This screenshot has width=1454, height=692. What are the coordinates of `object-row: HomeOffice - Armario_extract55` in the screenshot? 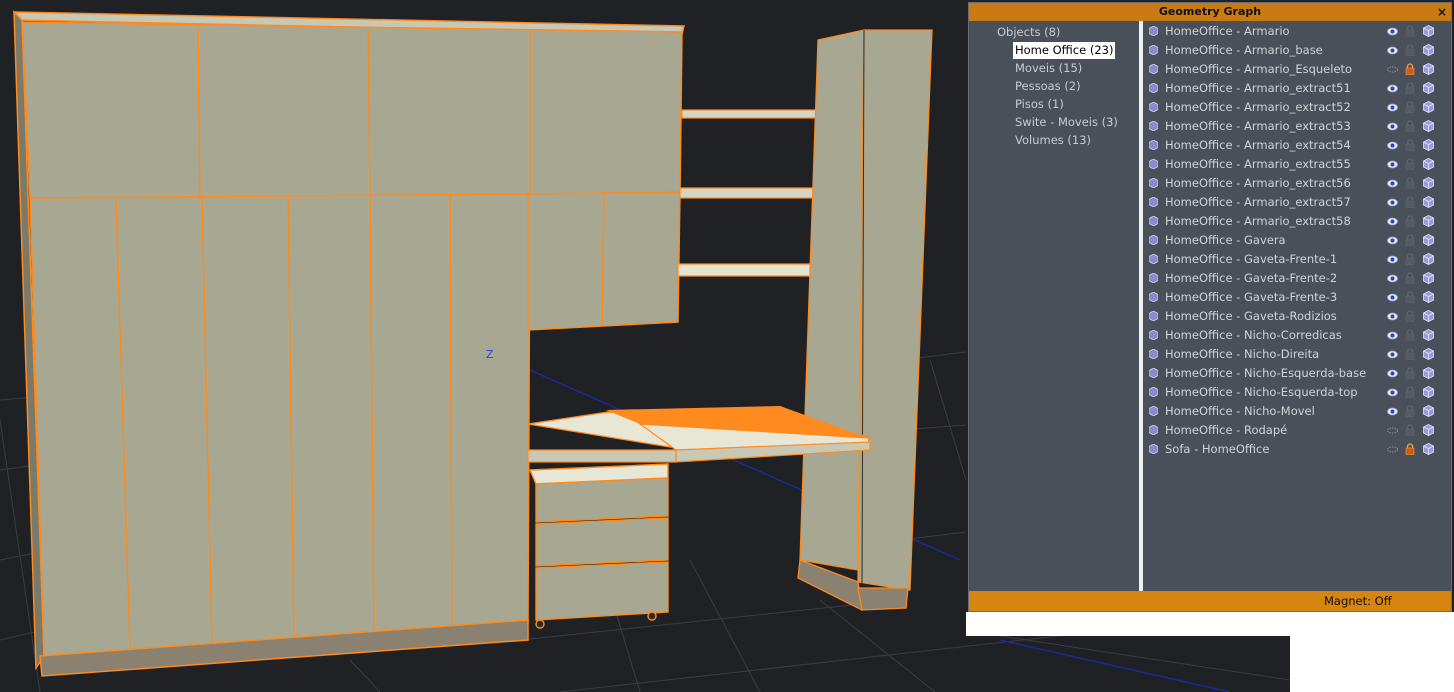 It's located at (1297, 164).